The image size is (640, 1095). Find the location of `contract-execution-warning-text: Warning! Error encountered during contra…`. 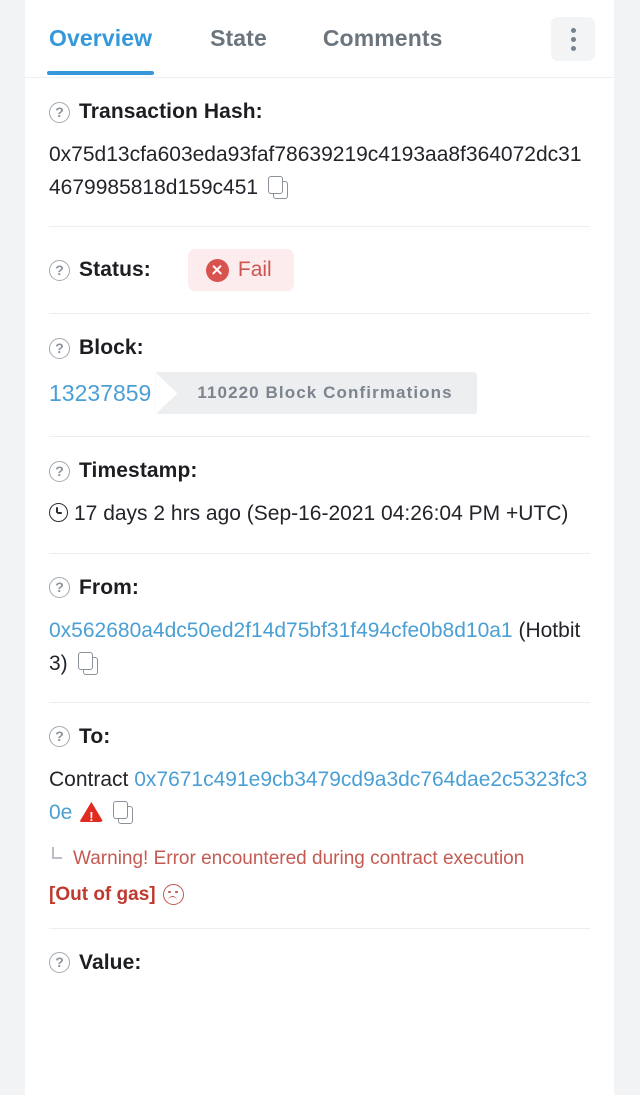

contract-execution-warning-text: Warning! Error encountered during contra… is located at coordinates (299, 859).